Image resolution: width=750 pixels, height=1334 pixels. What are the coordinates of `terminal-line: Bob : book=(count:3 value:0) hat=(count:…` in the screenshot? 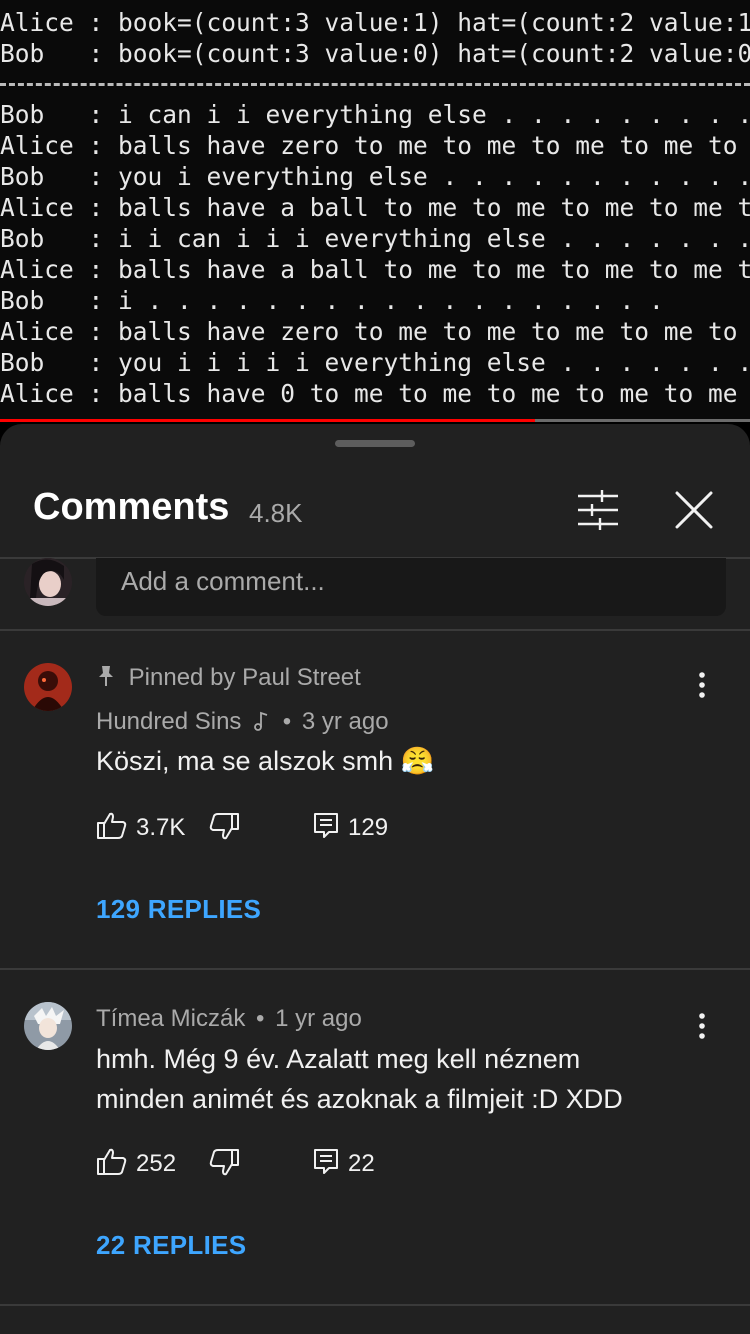 It's located at (375, 53).